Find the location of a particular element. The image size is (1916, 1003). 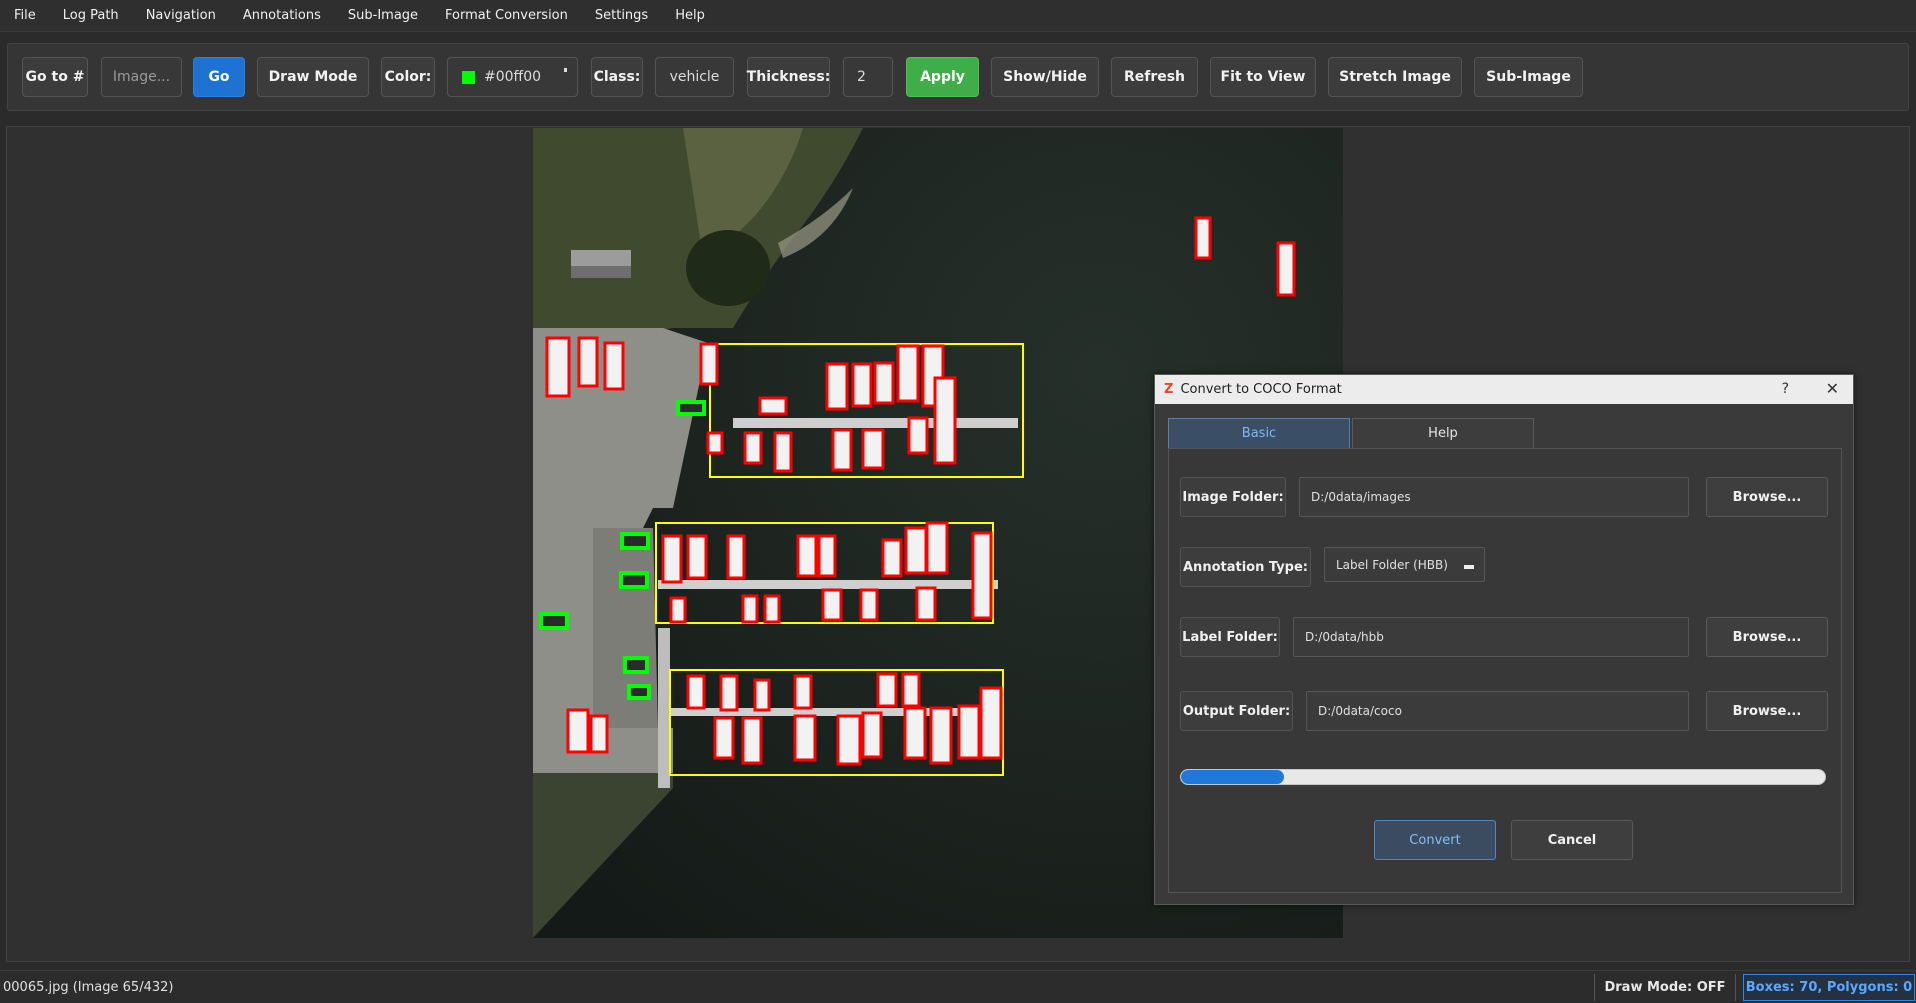

stretch-image-button: Stretch Image is located at coordinates (1395, 77).